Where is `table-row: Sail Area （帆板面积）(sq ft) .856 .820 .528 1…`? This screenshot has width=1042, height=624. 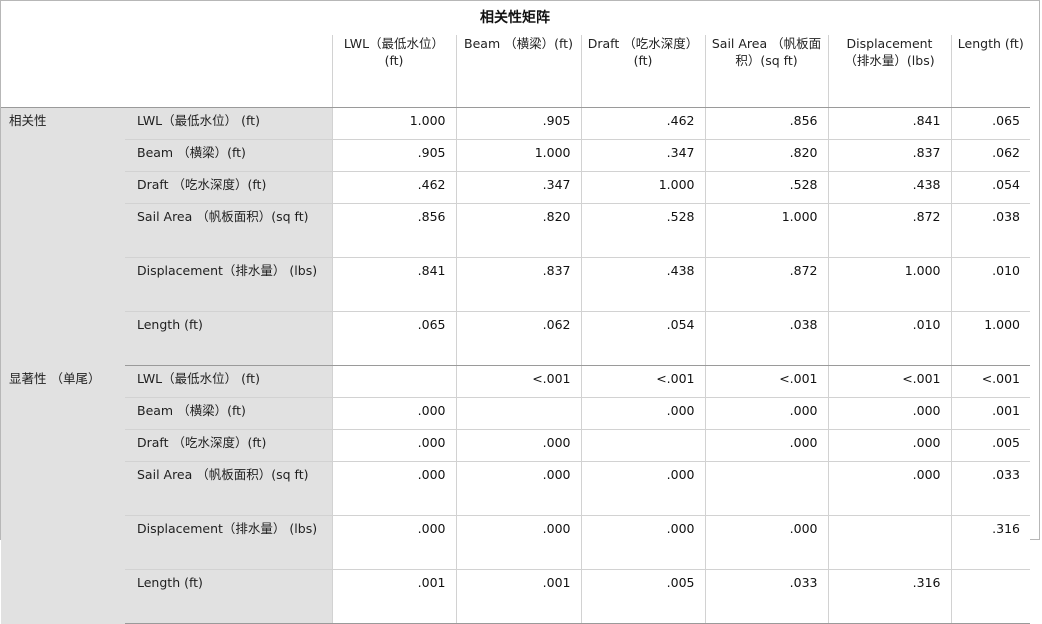 table-row: Sail Area （帆板面积）(sq ft) .856 .820 .528 1… is located at coordinates (515, 230).